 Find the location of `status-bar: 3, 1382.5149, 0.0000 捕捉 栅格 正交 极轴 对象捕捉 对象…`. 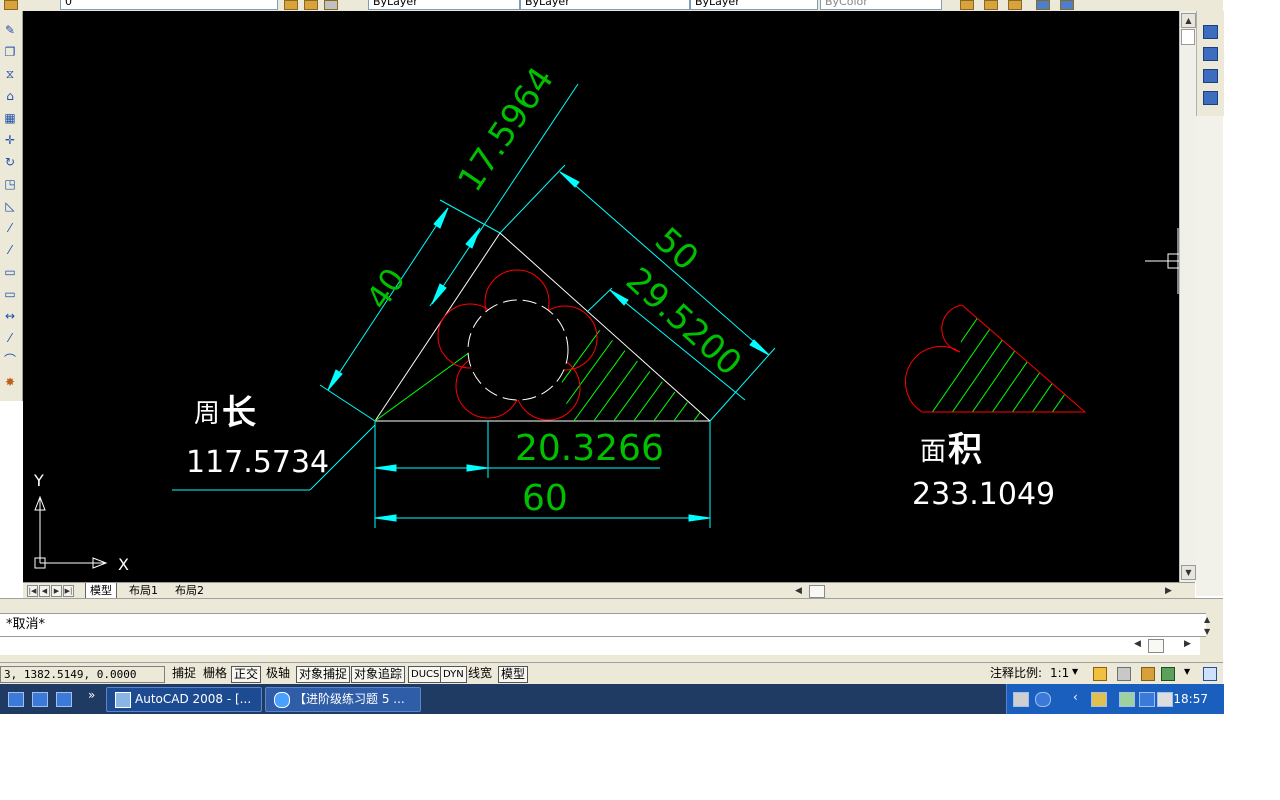

status-bar: 3, 1382.5149, 0.0000 捕捉 栅格 正交 极轴 对象捕捉 对象… is located at coordinates (611, 673).